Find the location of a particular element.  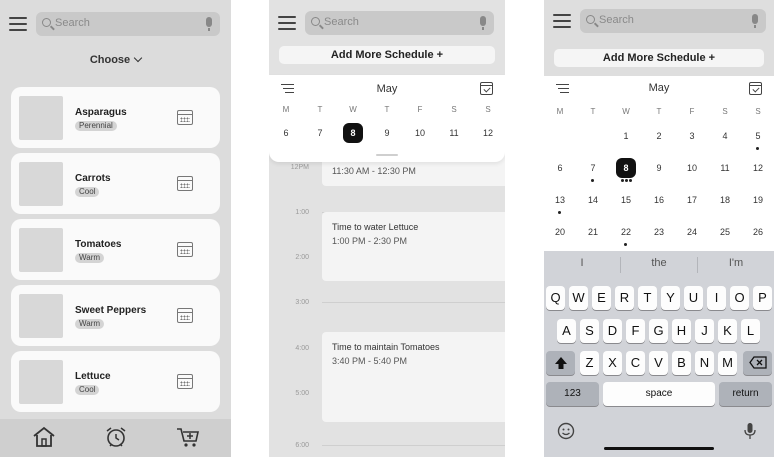

key: W is located at coordinates (578, 298).